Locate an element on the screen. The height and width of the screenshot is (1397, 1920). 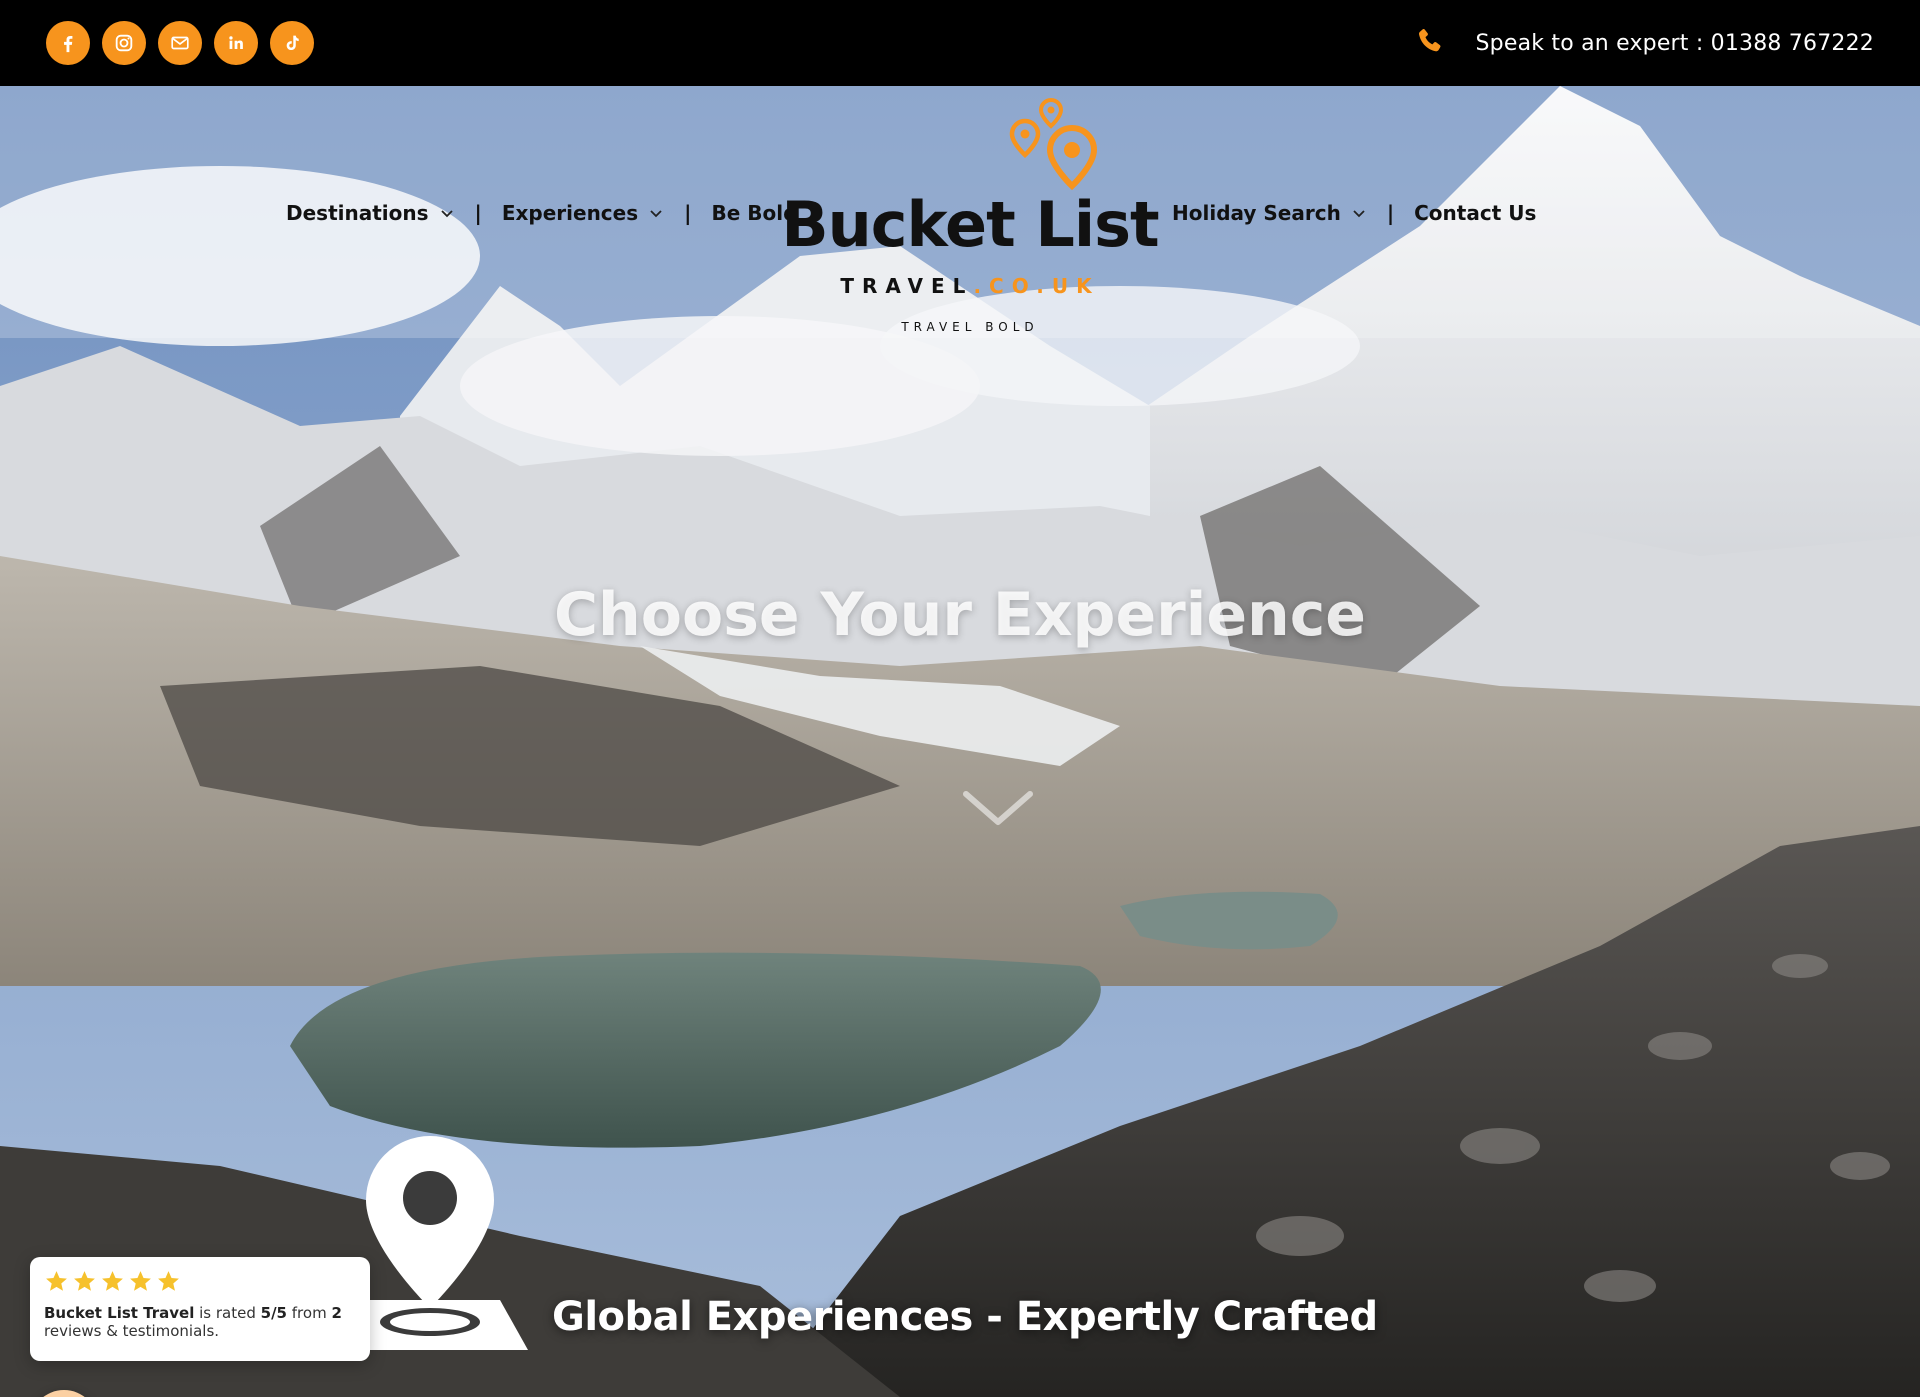
instagram-link is located at coordinates (124, 43).